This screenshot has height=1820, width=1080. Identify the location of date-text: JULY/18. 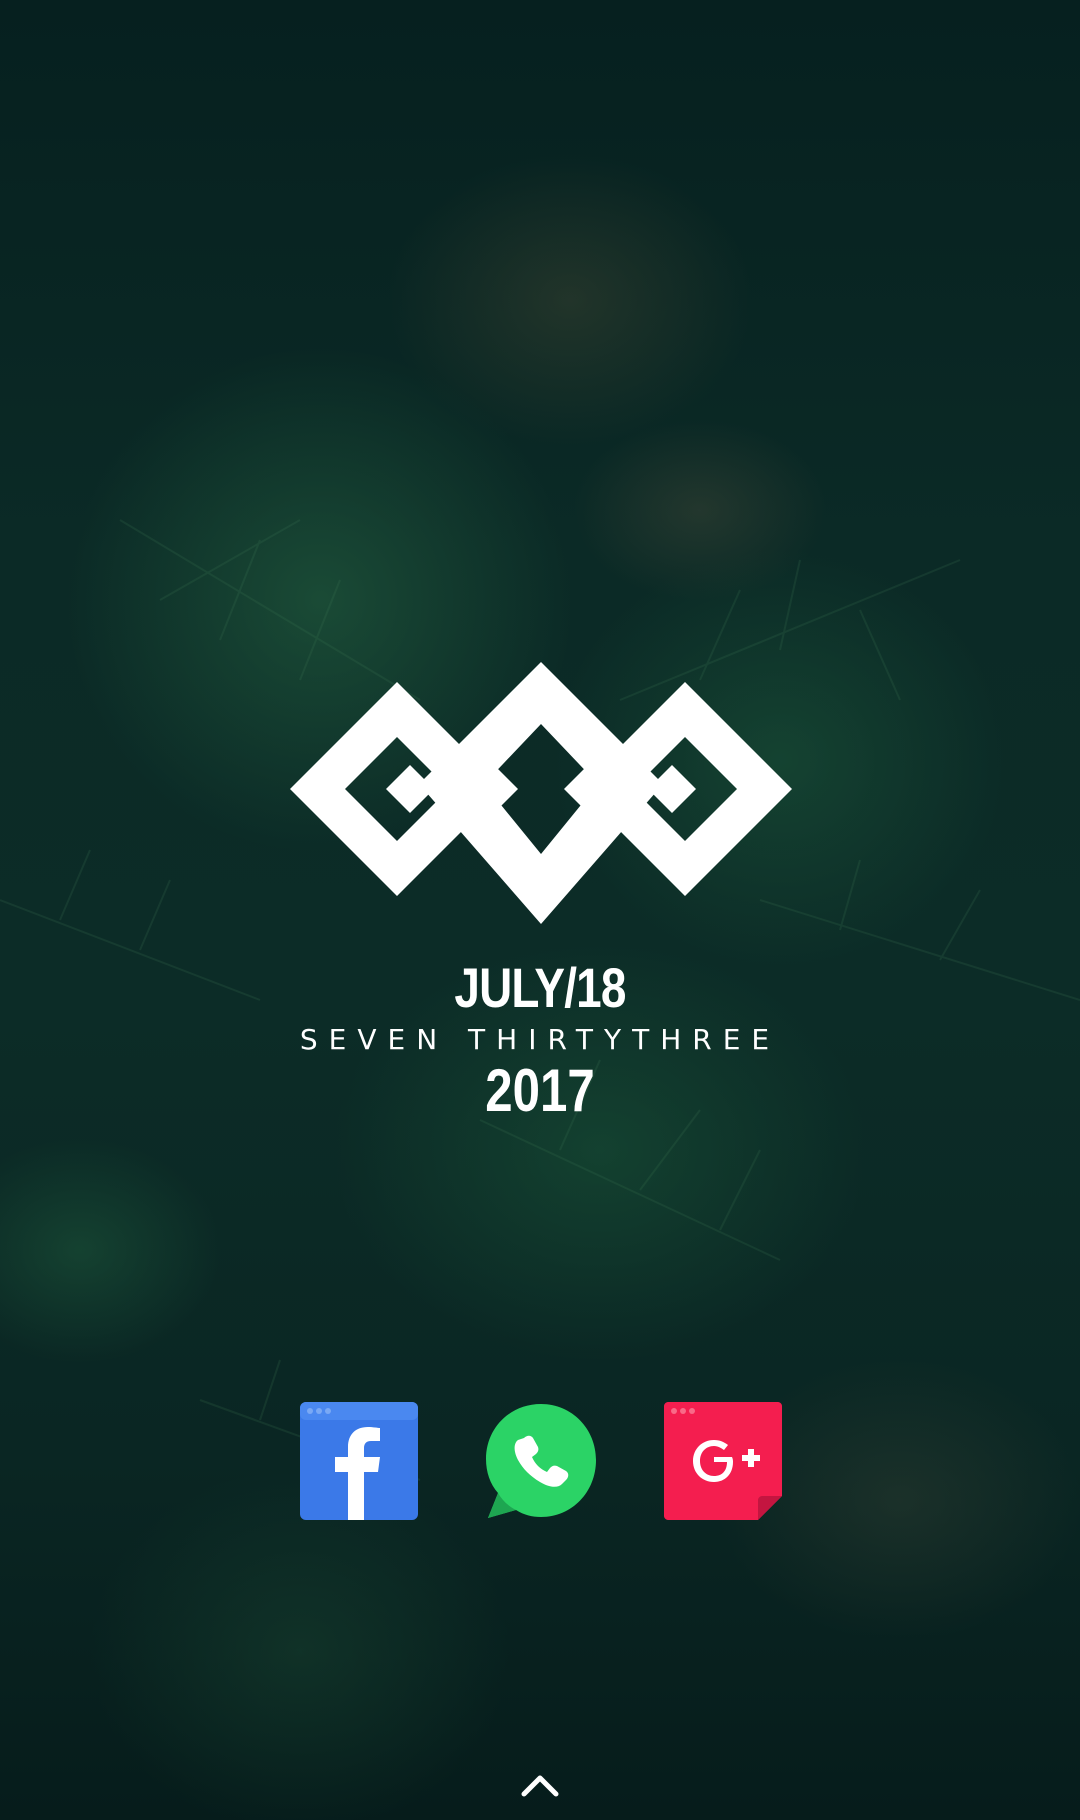
(540, 987).